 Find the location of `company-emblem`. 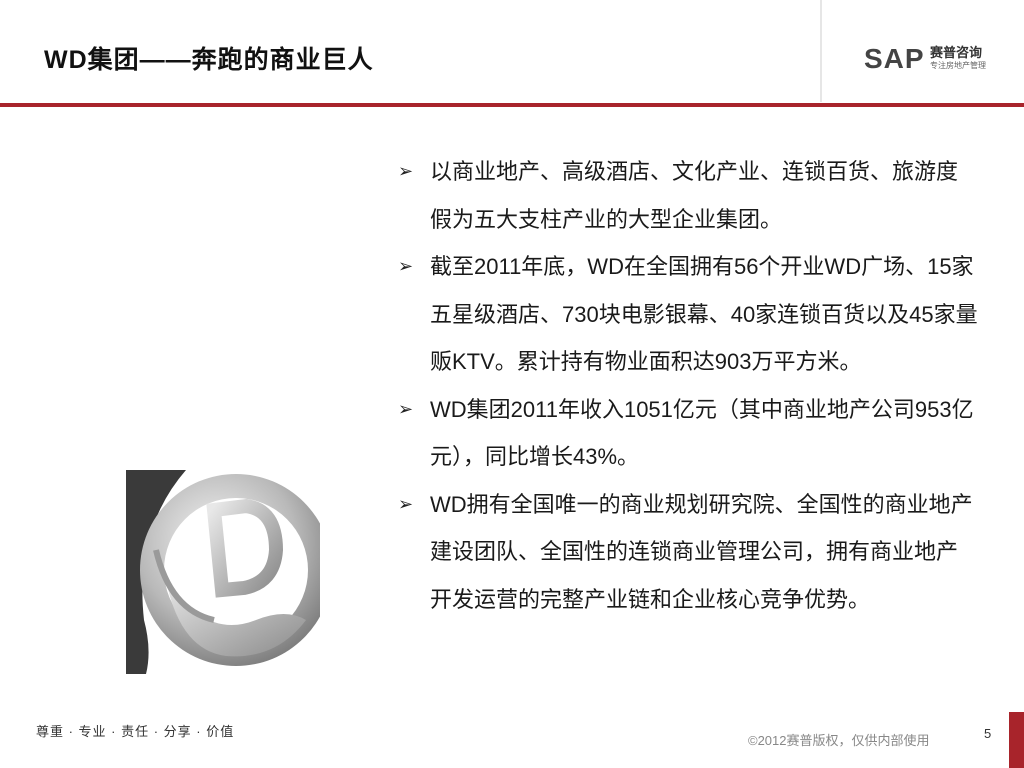

company-emblem is located at coordinates (229, 572).